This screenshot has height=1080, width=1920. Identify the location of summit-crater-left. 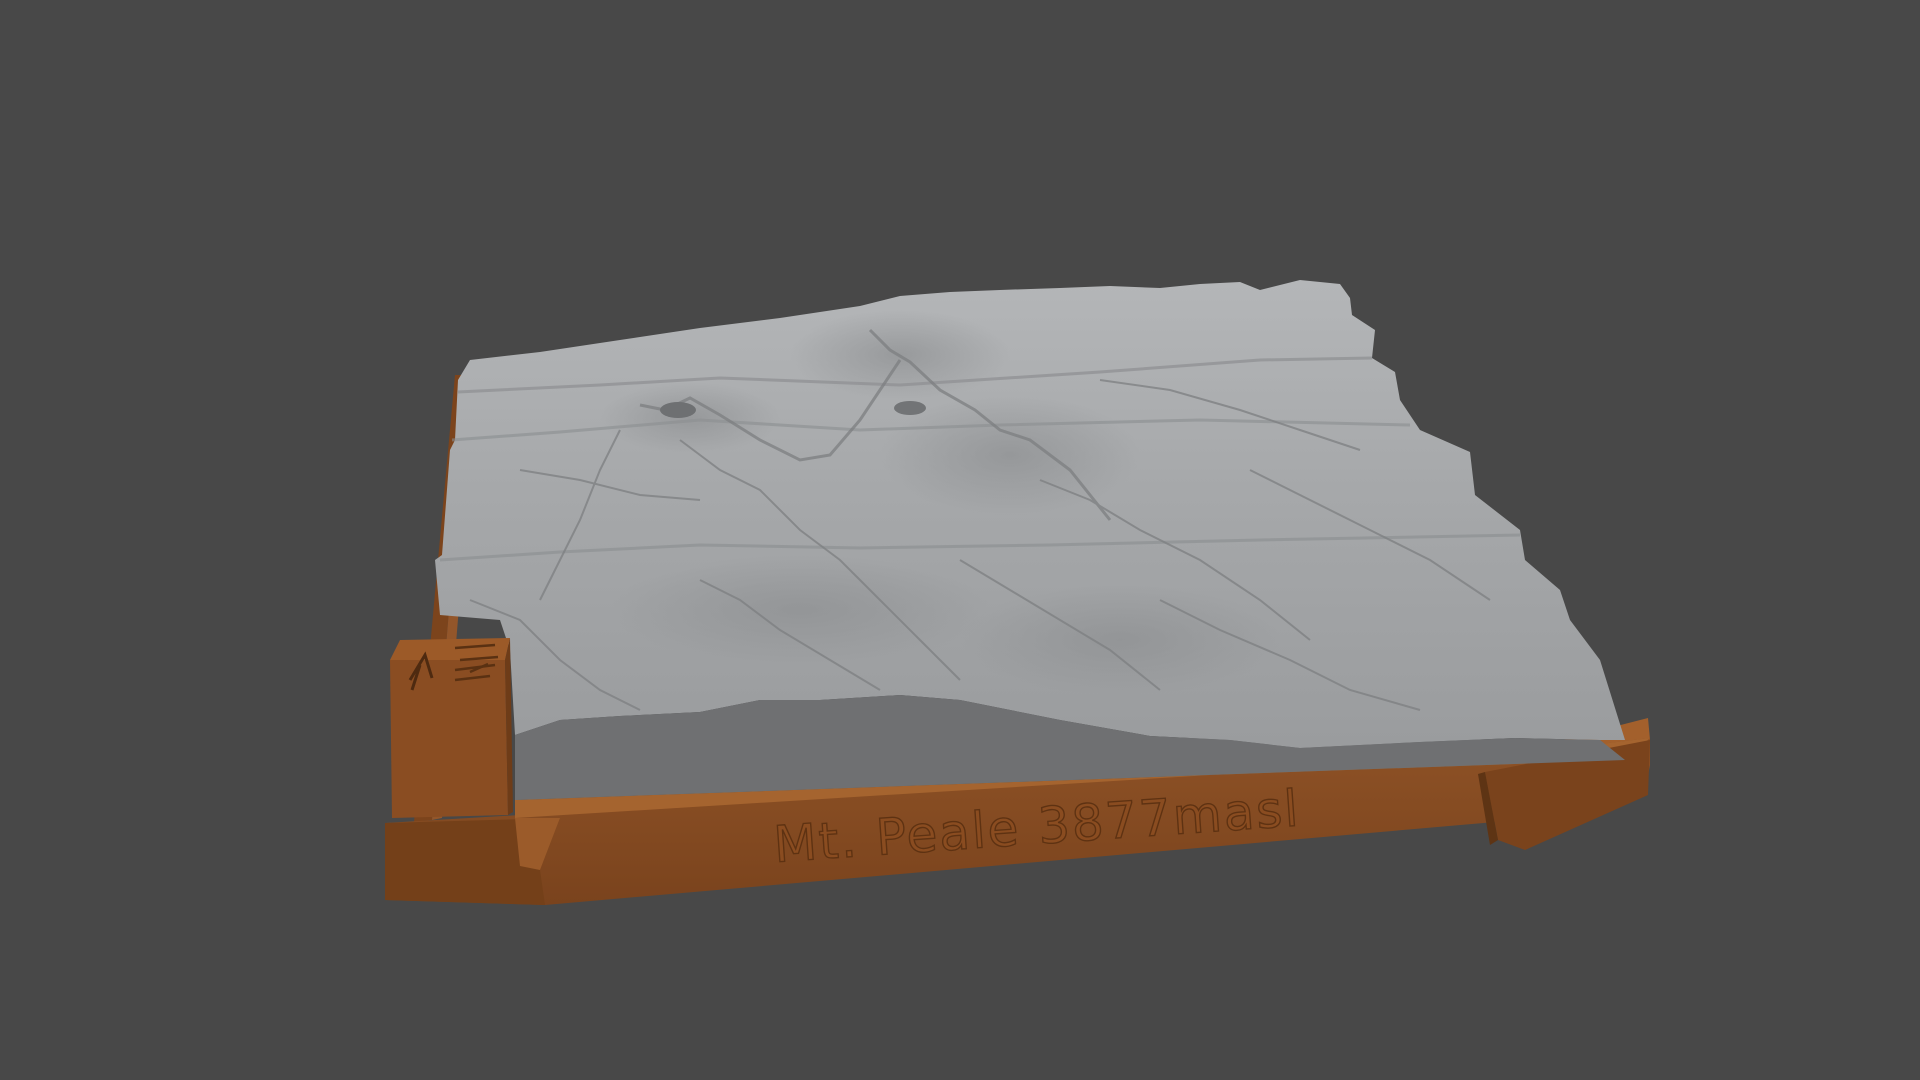
(678, 410).